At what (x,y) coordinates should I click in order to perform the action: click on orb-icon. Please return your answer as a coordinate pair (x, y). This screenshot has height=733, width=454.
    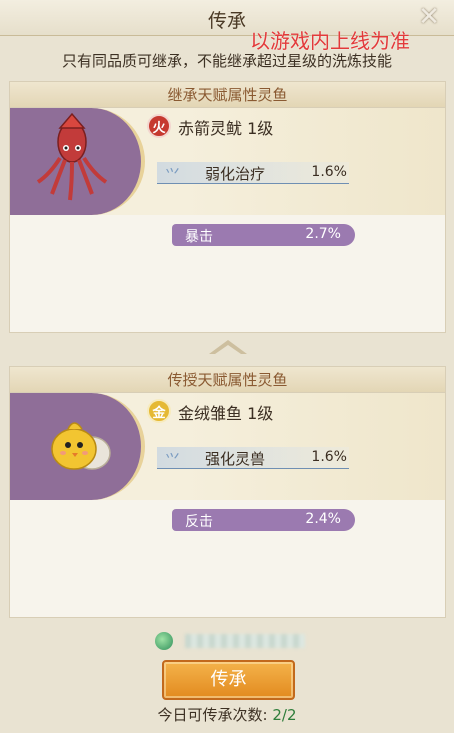
    Looking at the image, I should click on (164, 641).